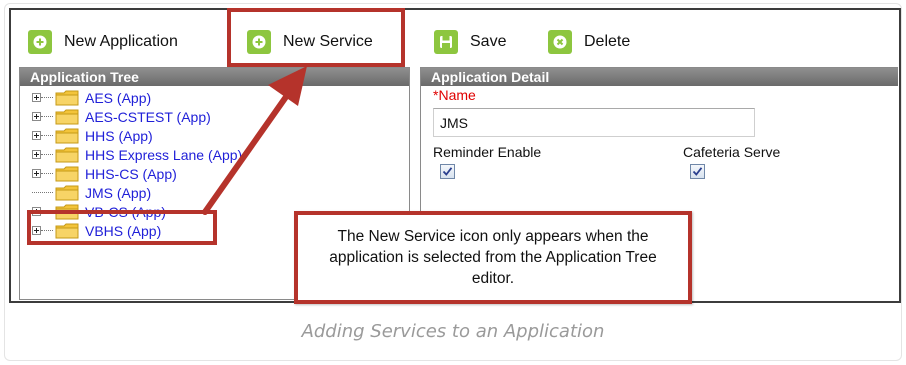 This screenshot has height=365, width=906. Describe the element at coordinates (148, 116) in the screenshot. I see `tree-item-label: AES-CSTEST (App)` at that location.